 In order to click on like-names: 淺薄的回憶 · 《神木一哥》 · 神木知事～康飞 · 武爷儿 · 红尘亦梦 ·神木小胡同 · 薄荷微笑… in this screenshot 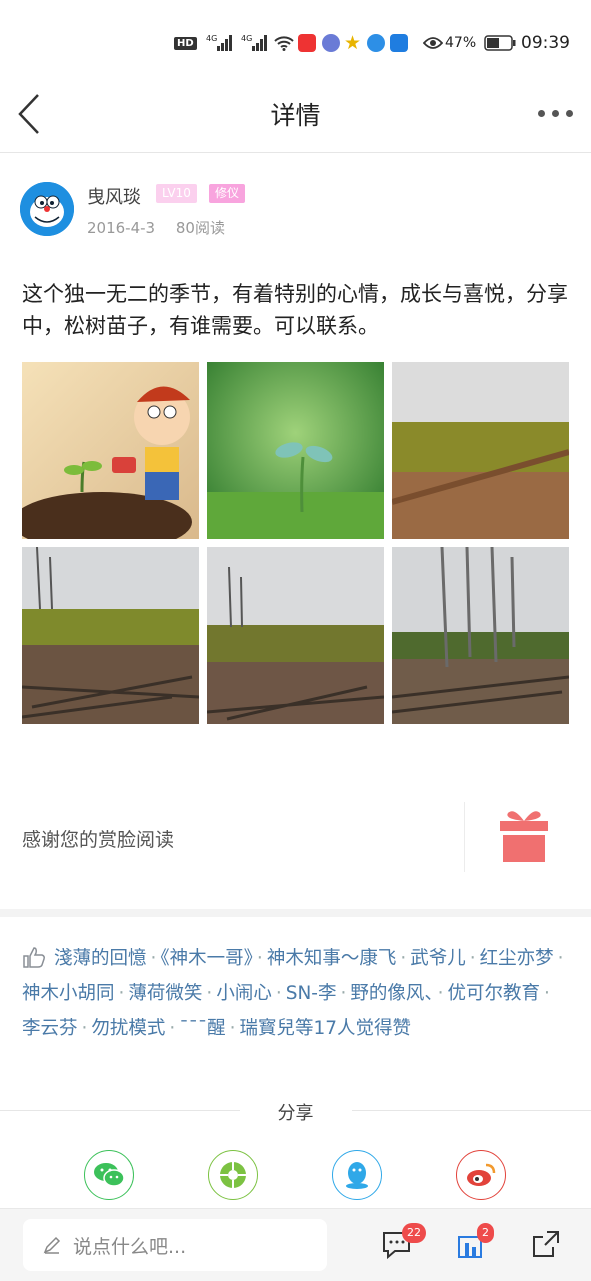, I will do `click(295, 993)`.